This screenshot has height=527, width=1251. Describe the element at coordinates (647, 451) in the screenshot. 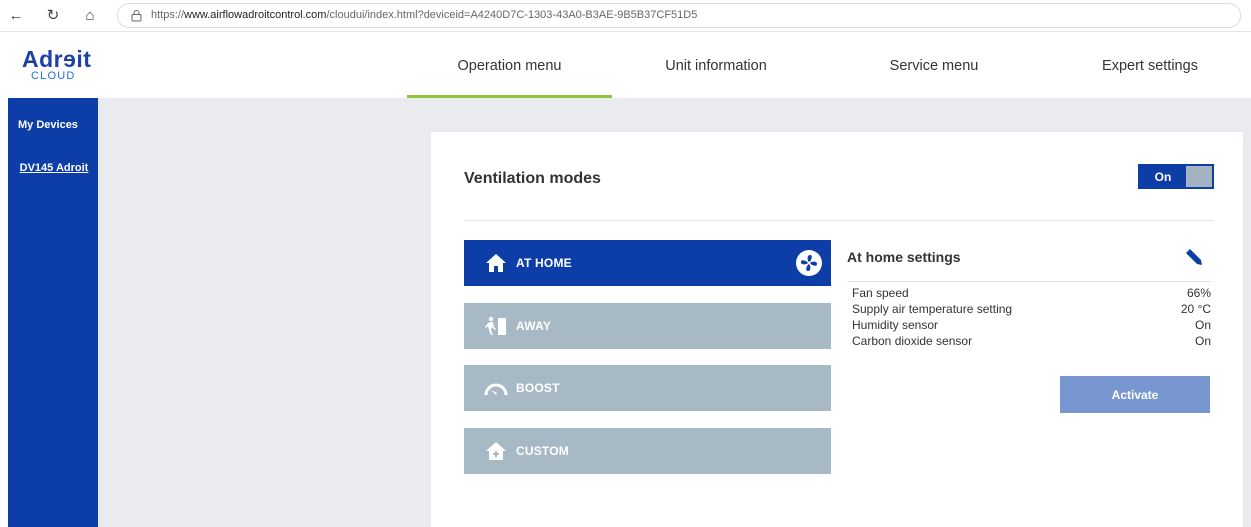

I see `mode-custom-button: CUSTOM` at that location.